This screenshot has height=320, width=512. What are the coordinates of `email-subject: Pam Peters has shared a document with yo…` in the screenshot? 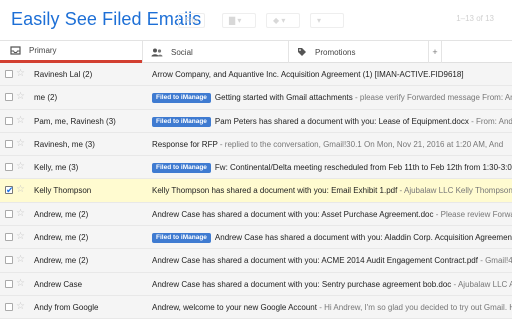 It's located at (341, 121).